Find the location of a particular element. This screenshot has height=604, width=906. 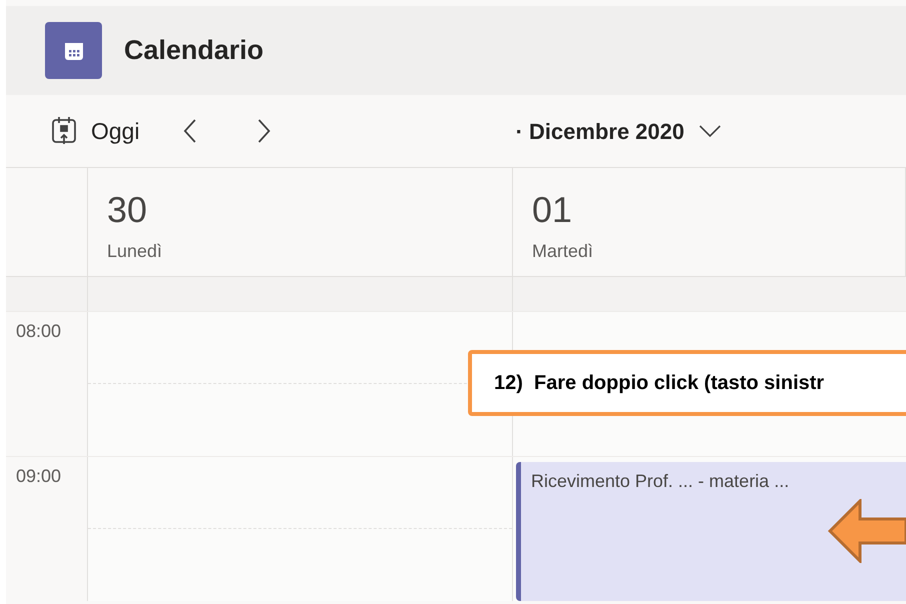

chevron-right-icon is located at coordinates (263, 131).